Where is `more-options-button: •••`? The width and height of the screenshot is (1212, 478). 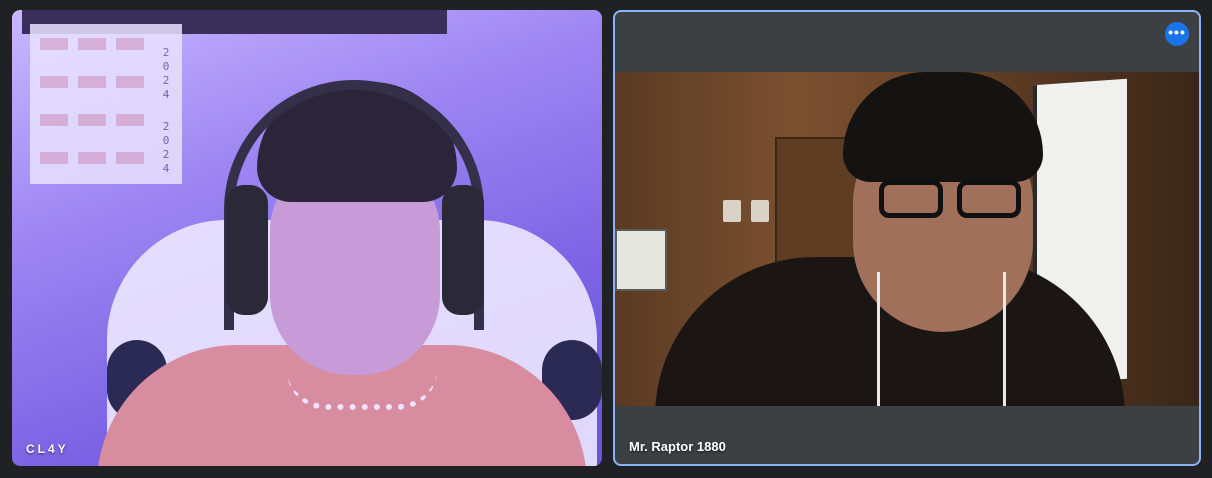 more-options-button: ••• is located at coordinates (1177, 34).